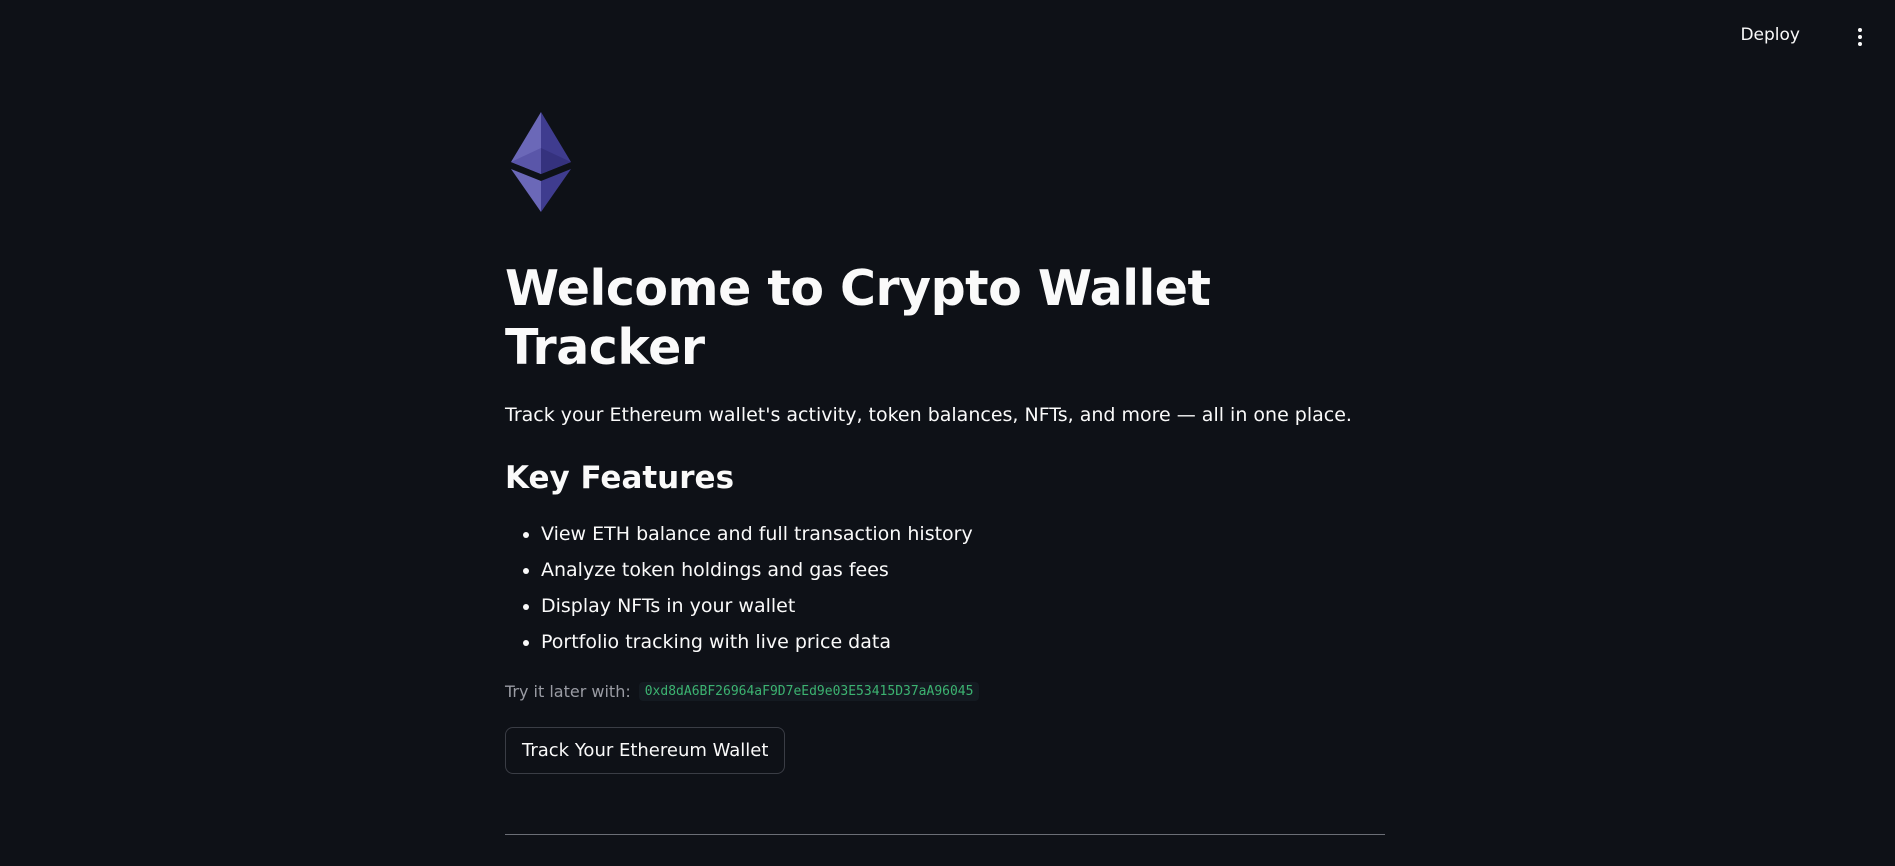 The image size is (1895, 866). What do you see at coordinates (645, 751) in the screenshot?
I see `track-wallet-button: Track Your Ethereum Wallet` at bounding box center [645, 751].